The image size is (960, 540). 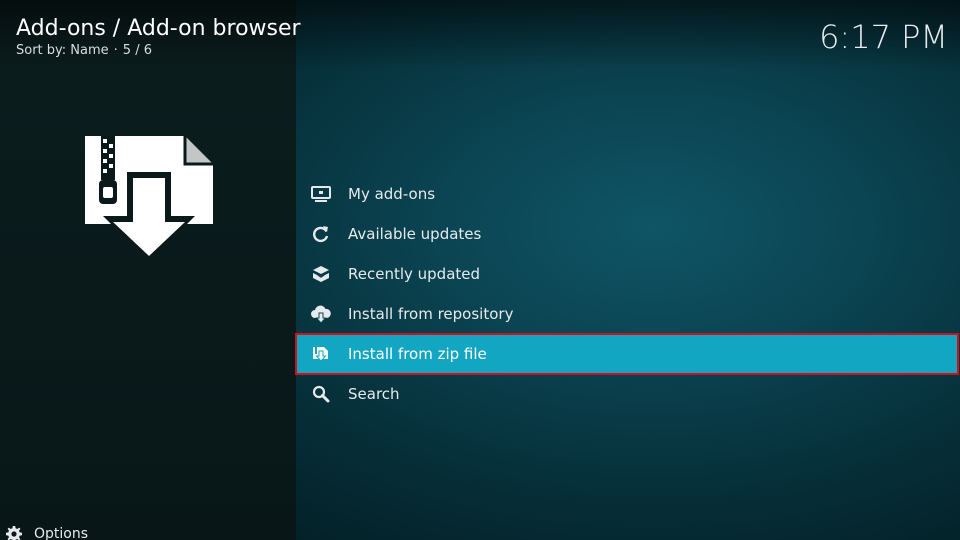 What do you see at coordinates (137, 50) in the screenshot?
I see `item-position: 5 / 6` at bounding box center [137, 50].